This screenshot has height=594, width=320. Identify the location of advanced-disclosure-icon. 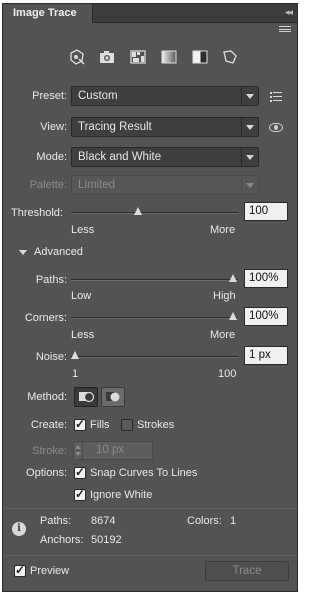
(23, 252).